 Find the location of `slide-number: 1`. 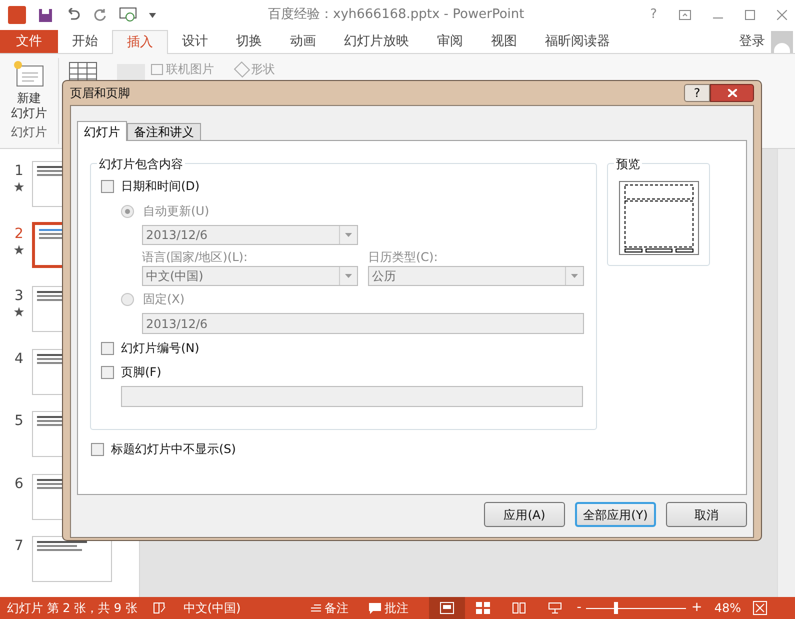

slide-number: 1 is located at coordinates (19, 171).